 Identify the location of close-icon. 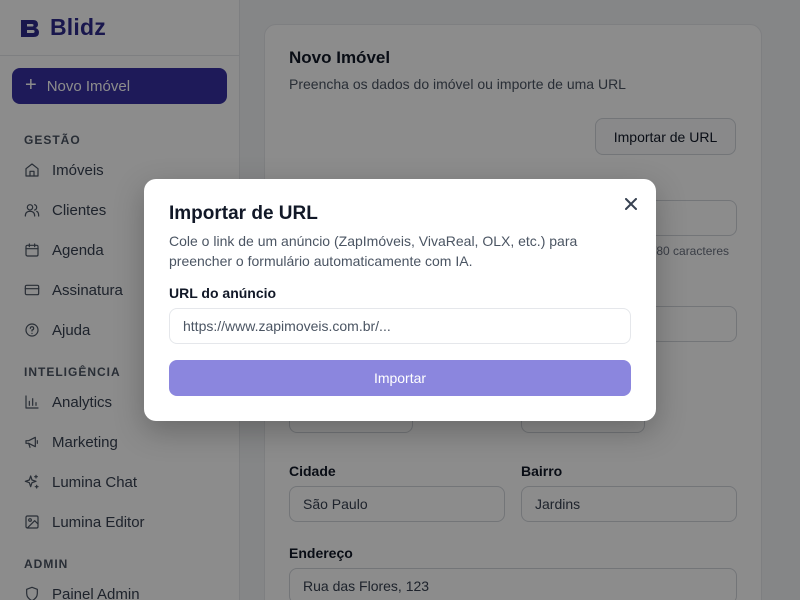
(631, 204).